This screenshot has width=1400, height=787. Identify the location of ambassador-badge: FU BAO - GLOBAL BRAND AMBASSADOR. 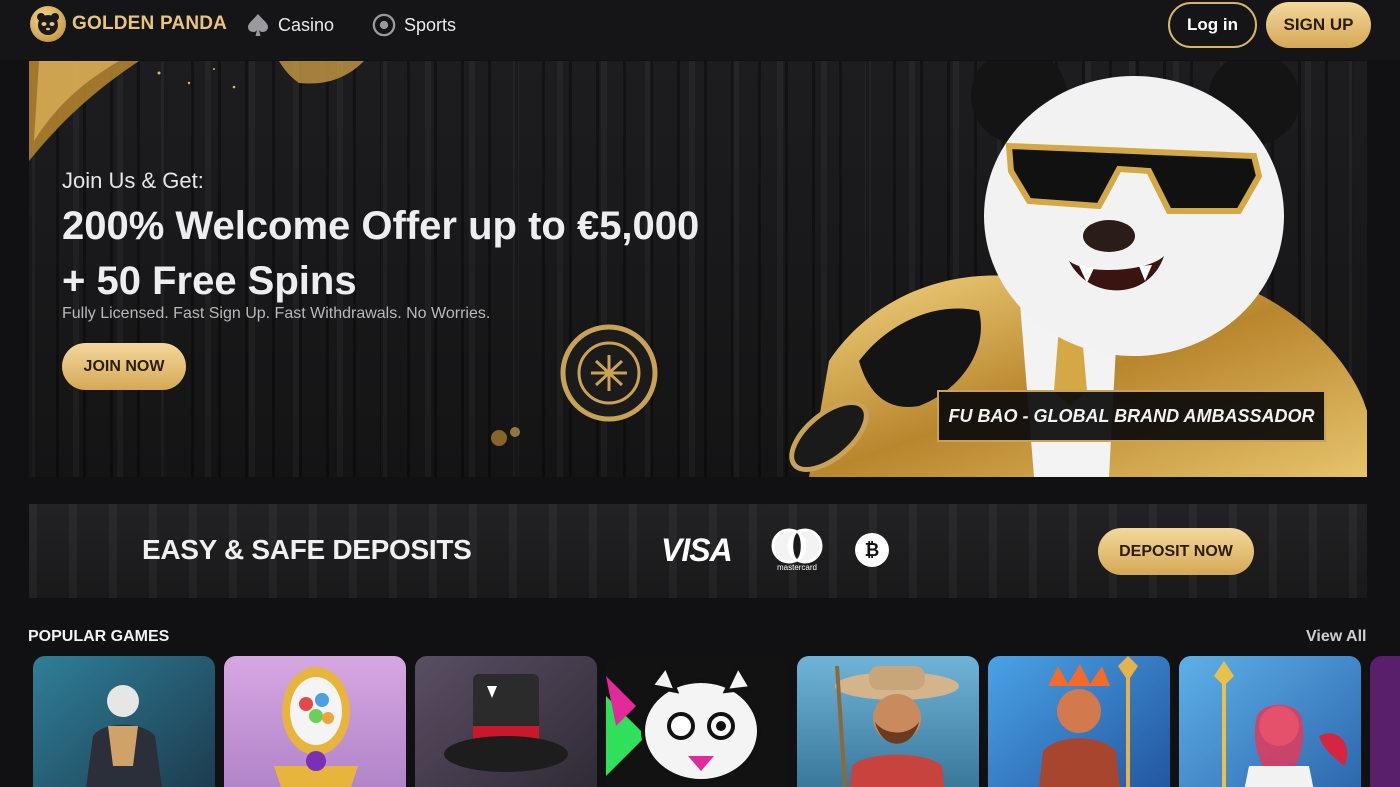
(1131, 416).